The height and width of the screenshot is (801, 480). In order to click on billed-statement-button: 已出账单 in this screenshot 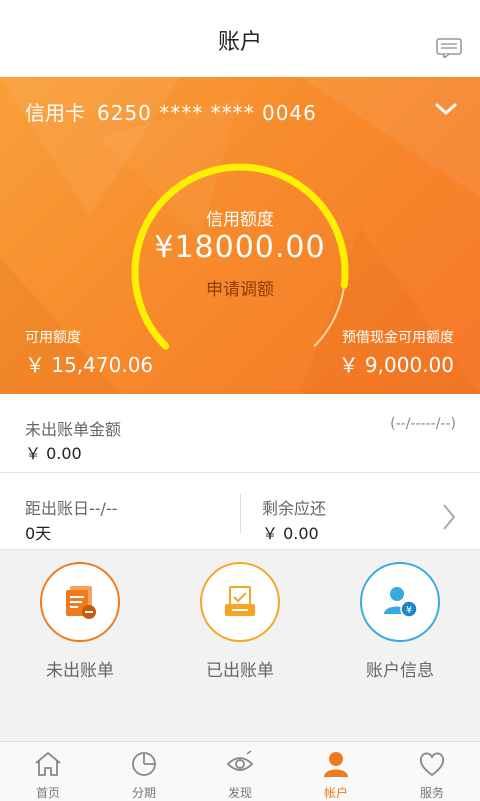, I will do `click(240, 621)`.